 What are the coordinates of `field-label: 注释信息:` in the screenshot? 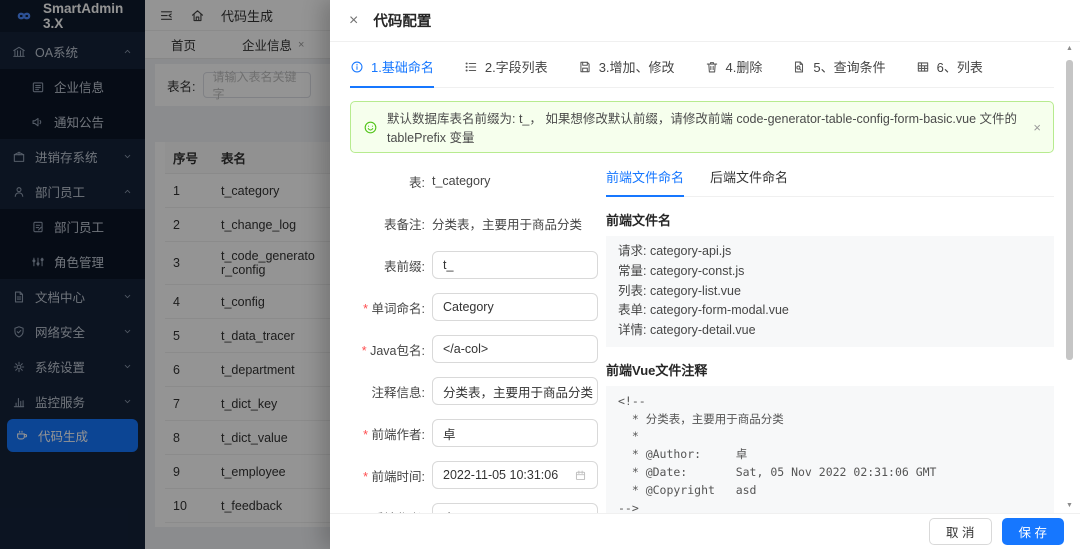 It's located at (398, 392).